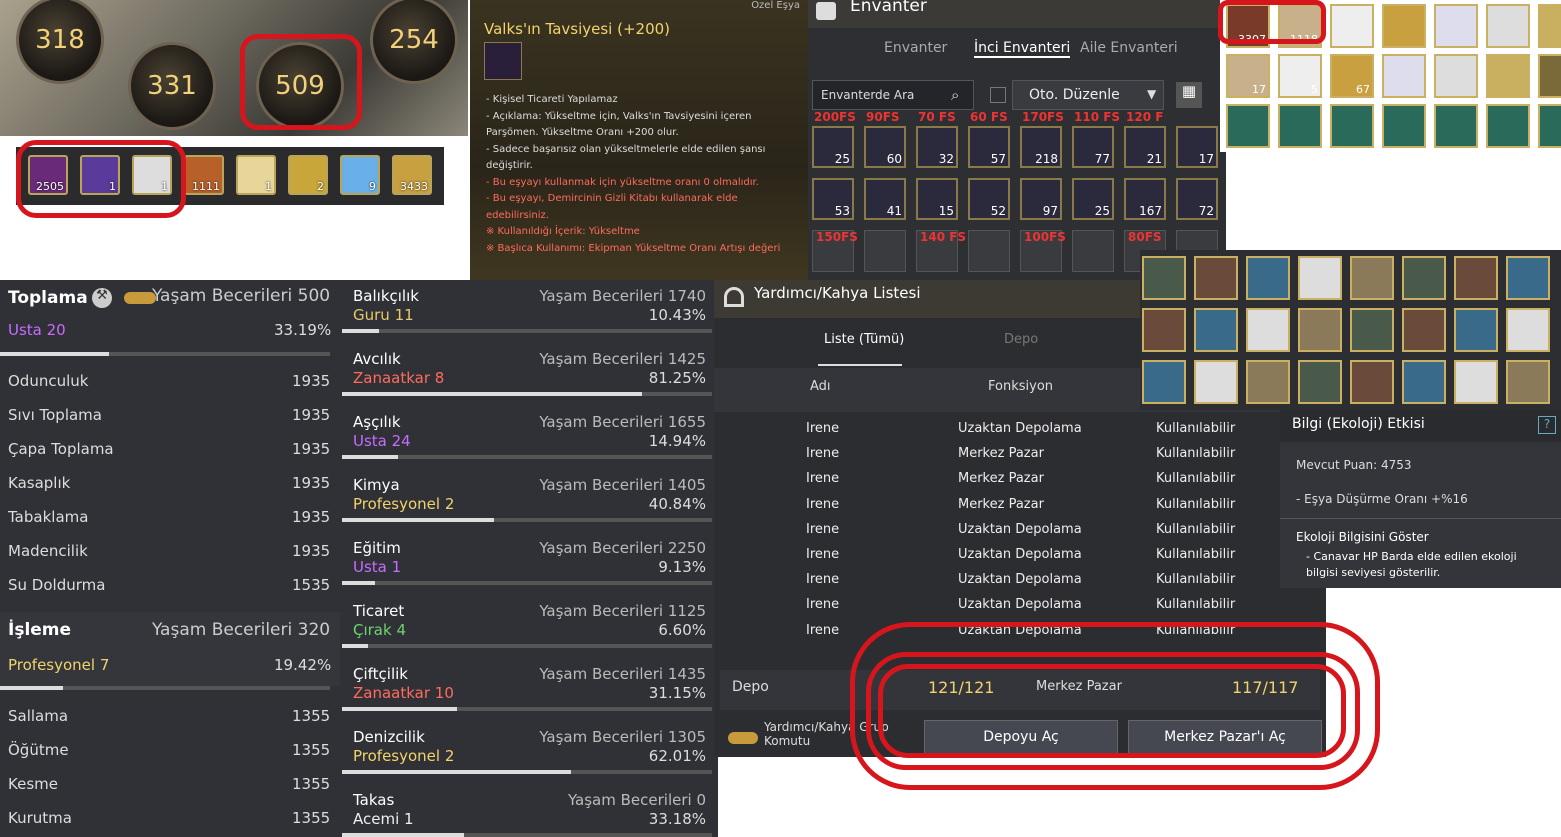 This screenshot has height=837, width=1561. Describe the element at coordinates (360, 175) in the screenshot. I see `quickslot: 9` at that location.